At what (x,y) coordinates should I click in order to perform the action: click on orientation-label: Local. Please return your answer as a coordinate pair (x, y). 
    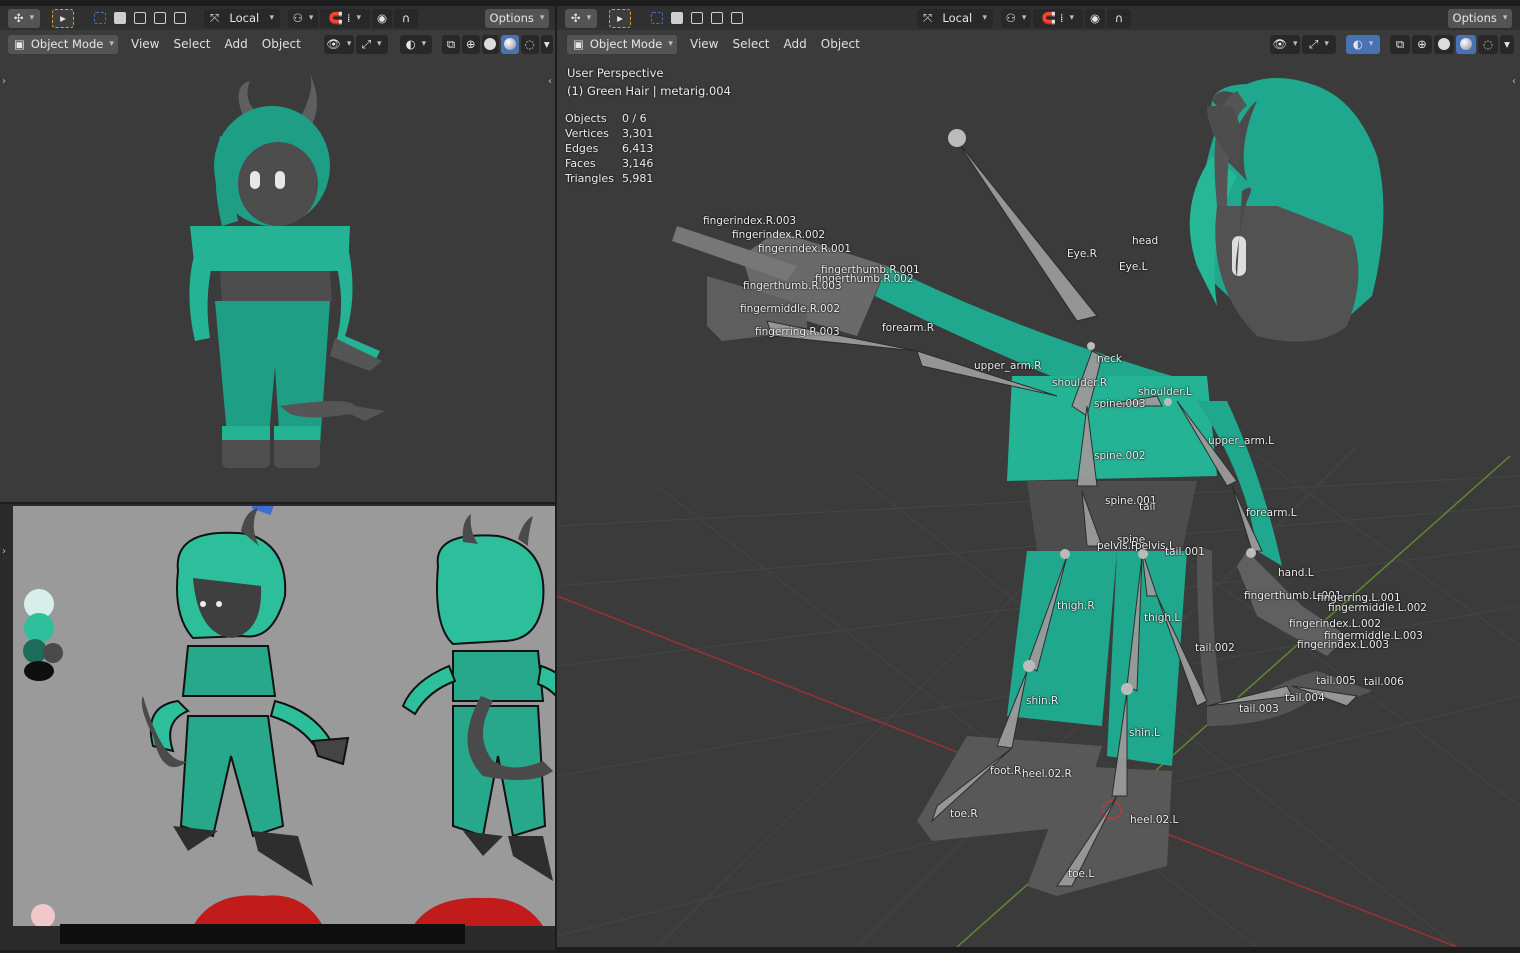
    Looking at the image, I should click on (244, 18).